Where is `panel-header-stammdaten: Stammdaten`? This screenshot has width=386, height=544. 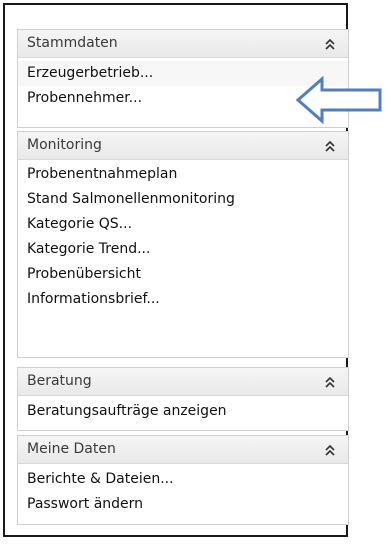 panel-header-stammdaten: Stammdaten is located at coordinates (183, 44).